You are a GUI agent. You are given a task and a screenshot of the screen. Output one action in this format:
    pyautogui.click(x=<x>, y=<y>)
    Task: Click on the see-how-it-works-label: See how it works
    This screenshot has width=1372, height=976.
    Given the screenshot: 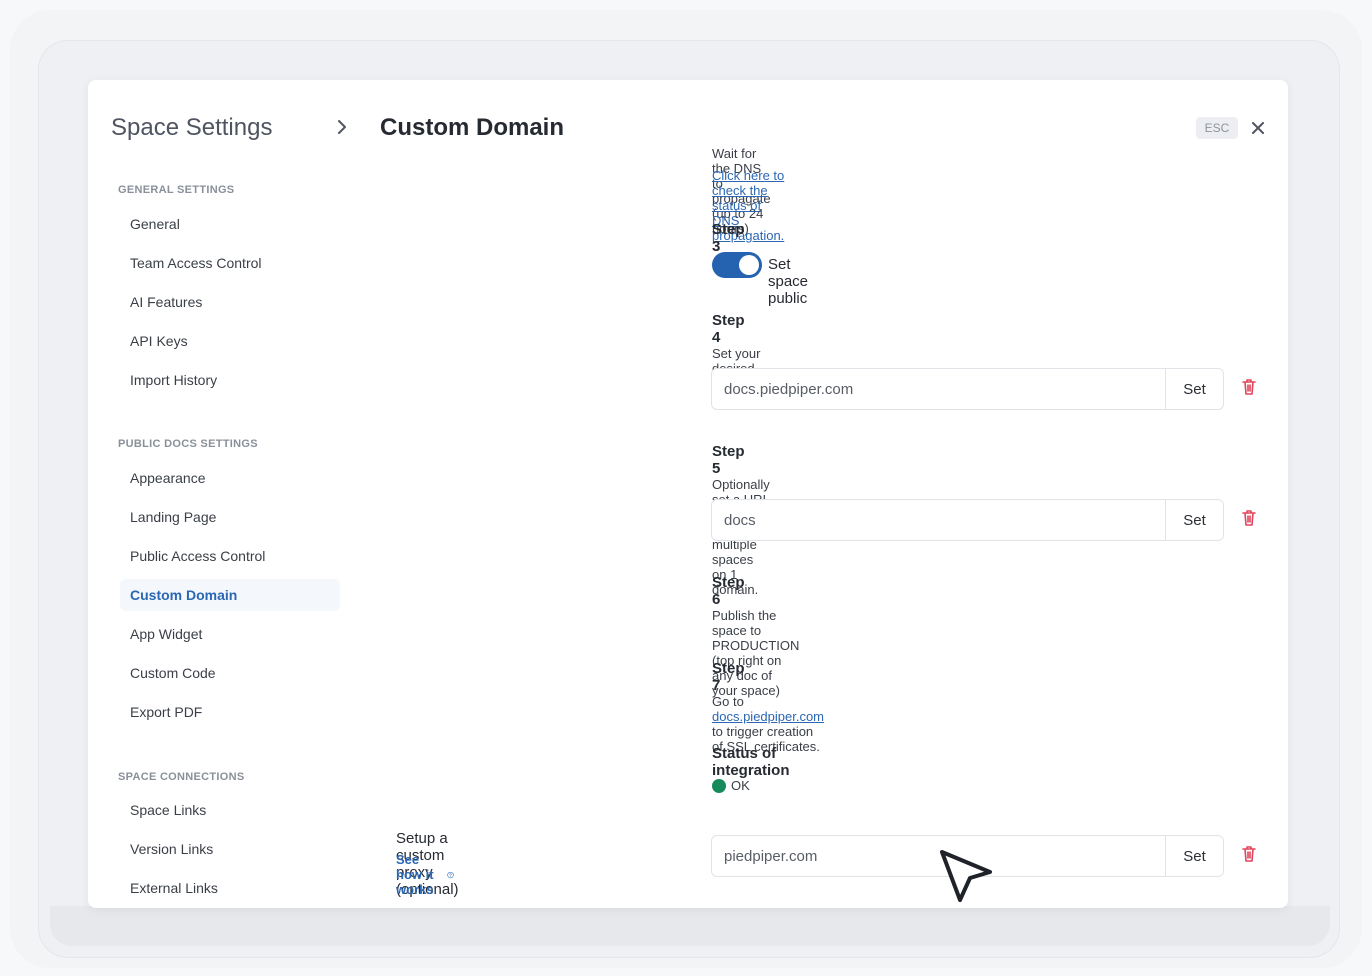 What is the action you would take?
    pyautogui.click(x=415, y=874)
    